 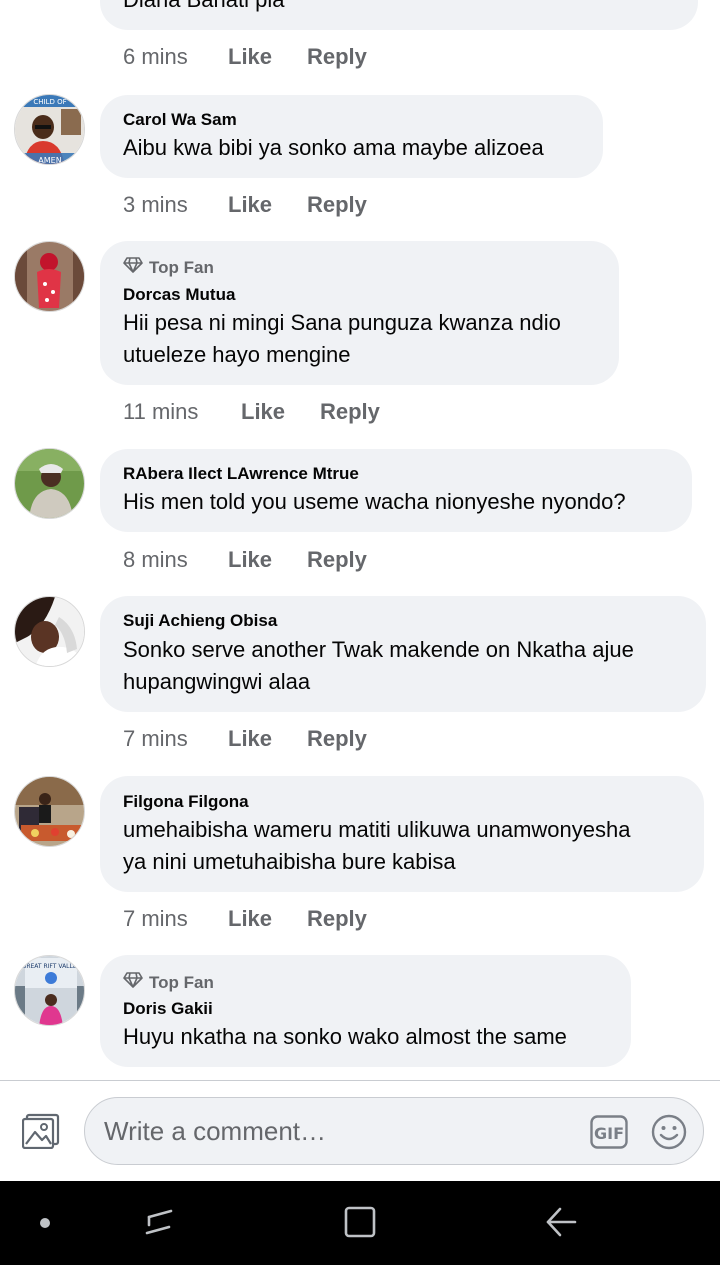 What do you see at coordinates (186, 802) in the screenshot?
I see `commenter-name: Filgona Filgona` at bounding box center [186, 802].